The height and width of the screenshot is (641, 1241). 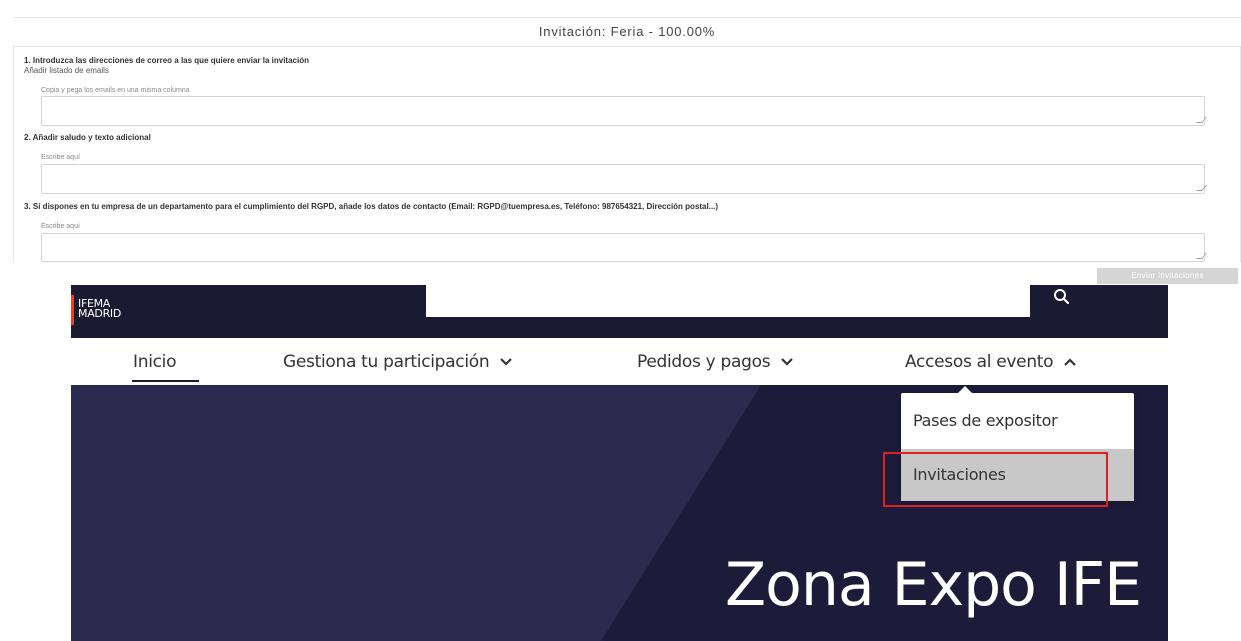 What do you see at coordinates (1062, 298) in the screenshot?
I see `search-icon` at bounding box center [1062, 298].